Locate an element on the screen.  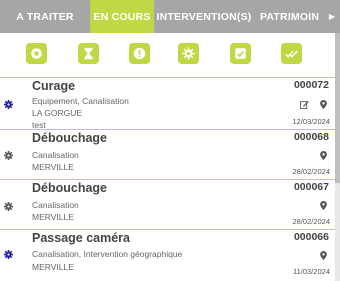
filter-pending-button is located at coordinates (88, 53).